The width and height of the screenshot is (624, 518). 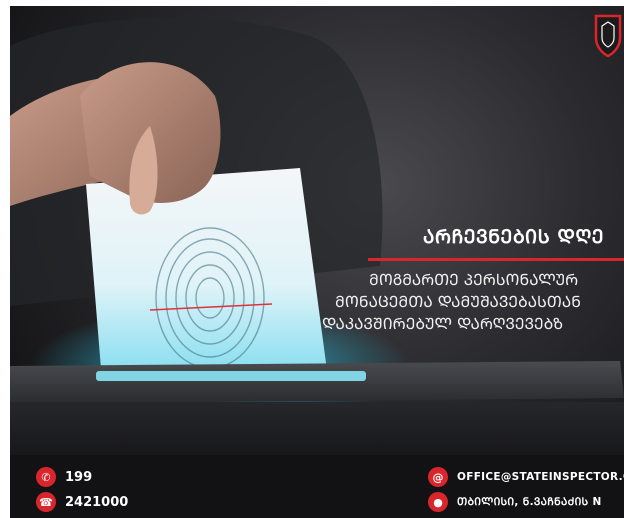 What do you see at coordinates (46, 477) in the screenshot?
I see `phone-icon: ✆` at bounding box center [46, 477].